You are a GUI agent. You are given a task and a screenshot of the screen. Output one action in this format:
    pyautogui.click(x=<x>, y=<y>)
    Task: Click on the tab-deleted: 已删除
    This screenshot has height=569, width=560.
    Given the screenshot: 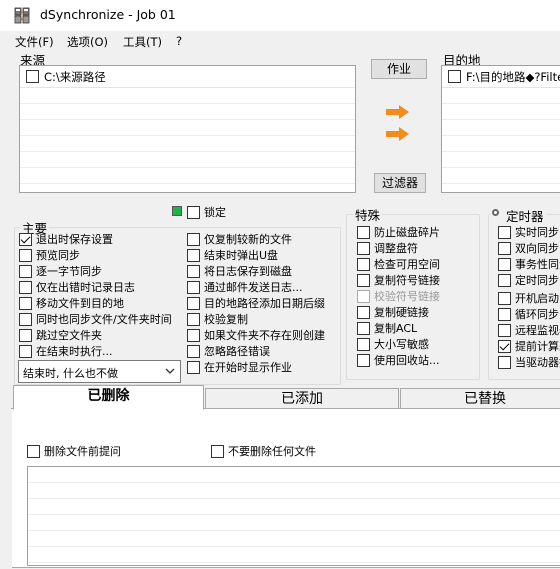 What is the action you would take?
    pyautogui.click(x=108, y=397)
    